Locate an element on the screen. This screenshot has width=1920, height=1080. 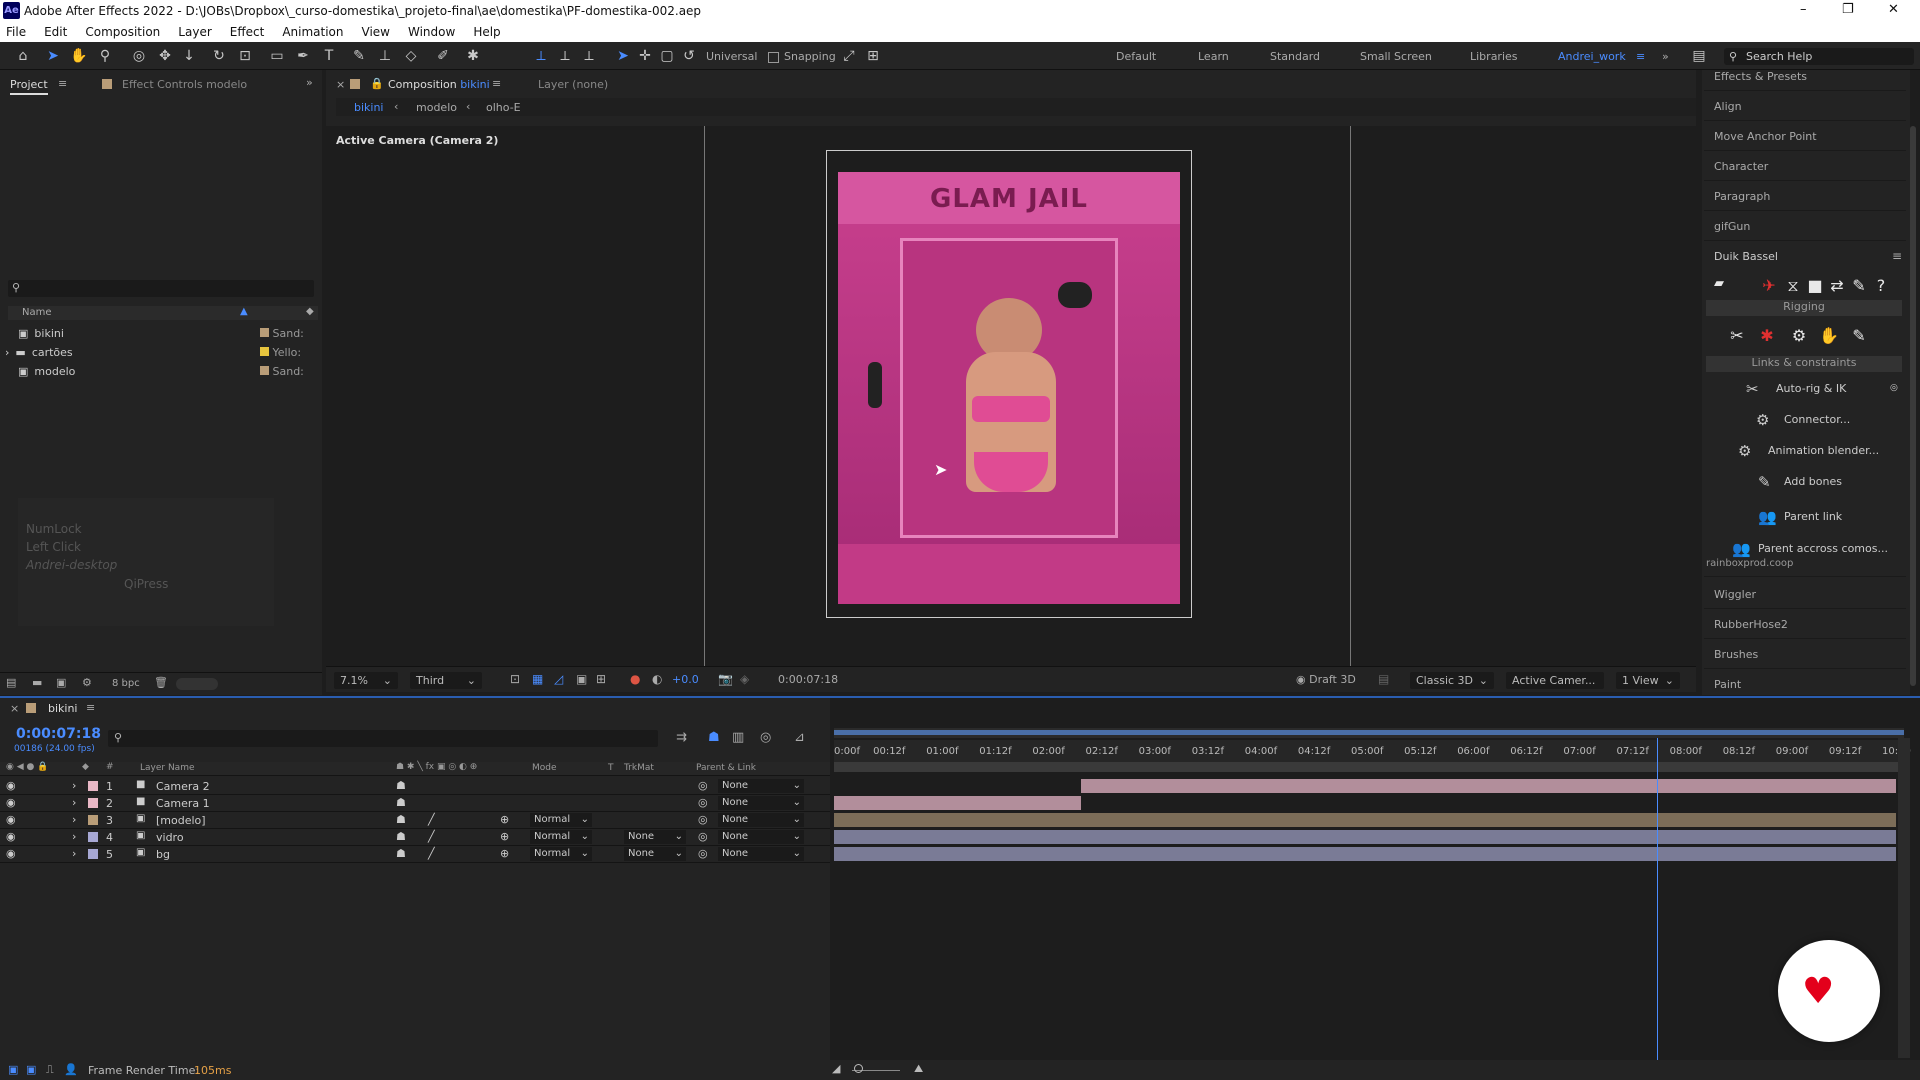
duik-tool-button: ✂ Auto-rig & IK ◎ is located at coordinates (1824, 390).